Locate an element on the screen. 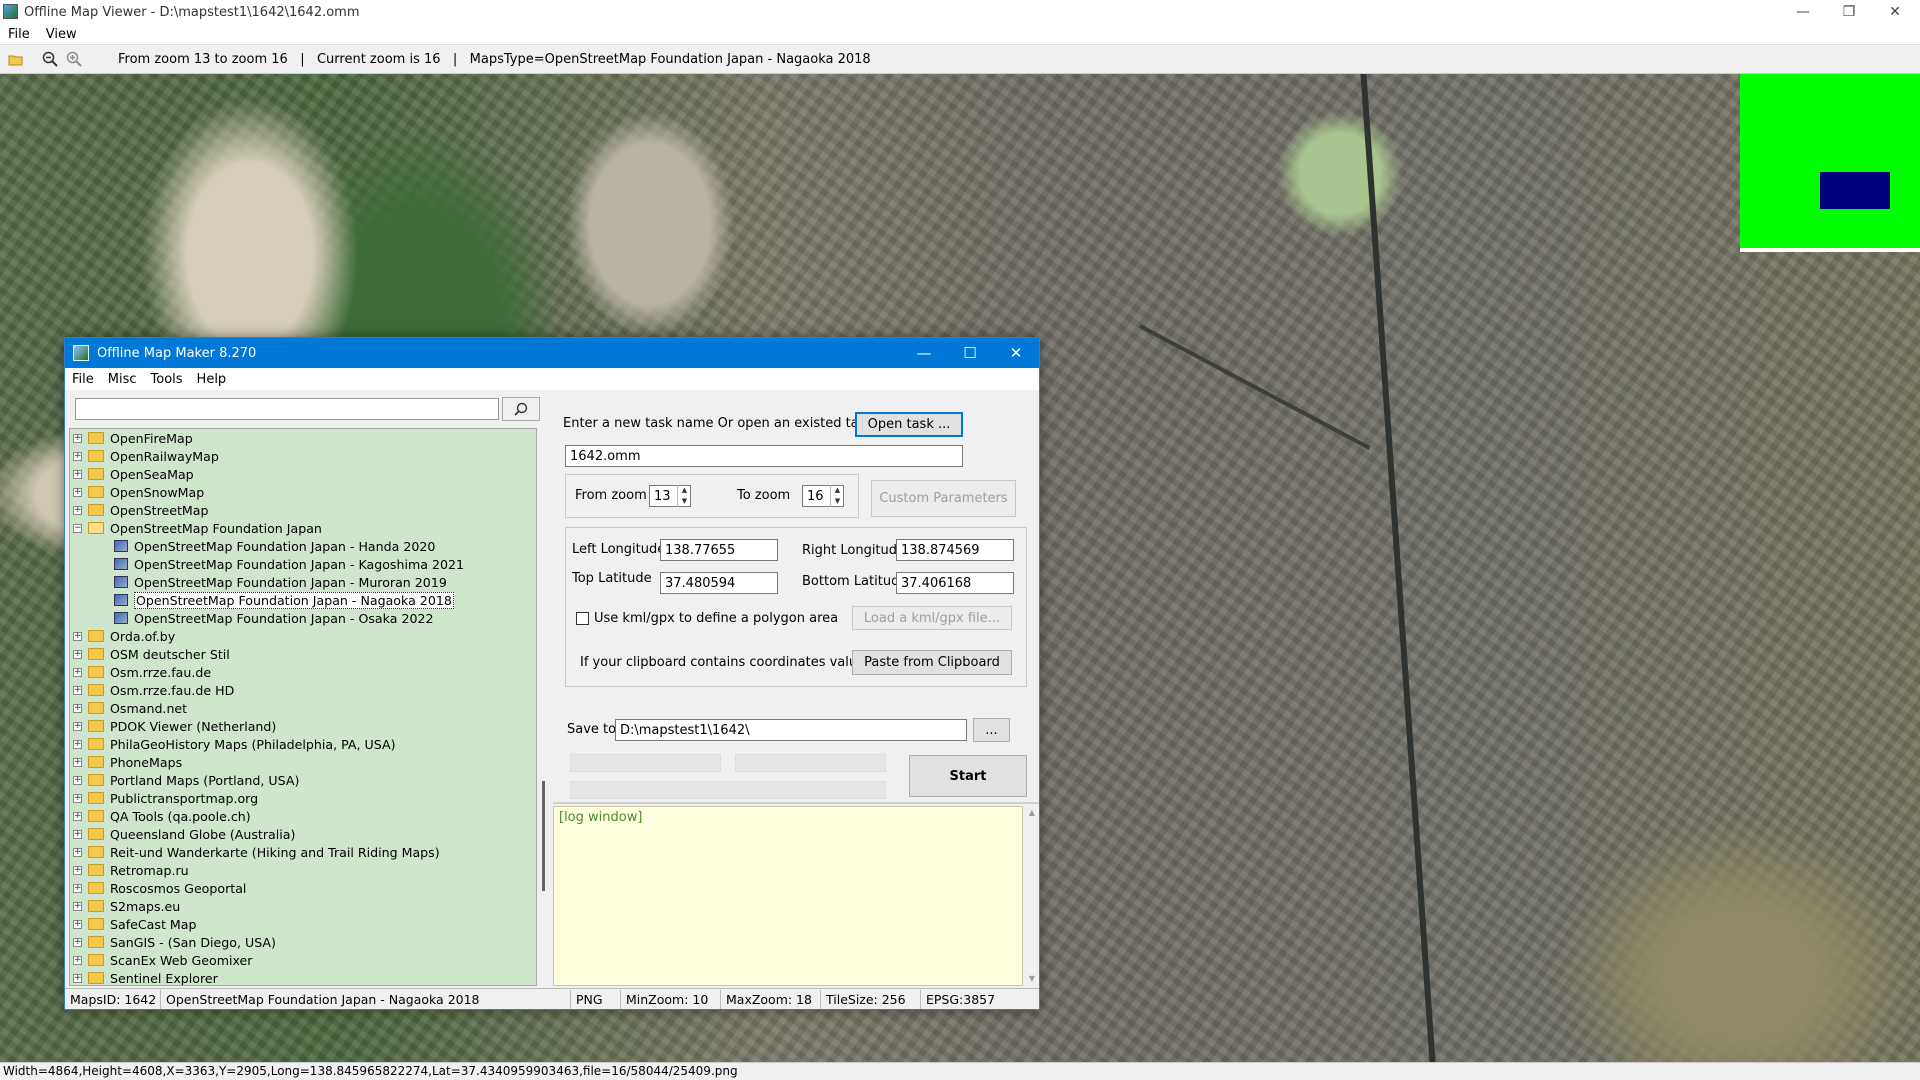  to-zoom-spin: ▲ ▼ is located at coordinates (837, 496).